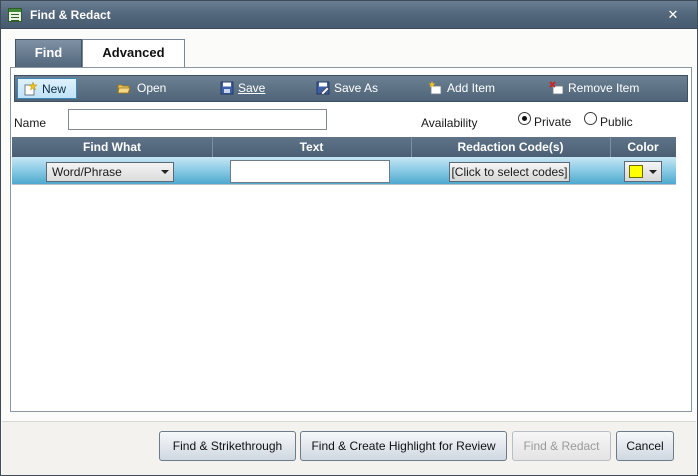 This screenshot has height=476, width=698. I want to click on open-button: Open, so click(147, 88).